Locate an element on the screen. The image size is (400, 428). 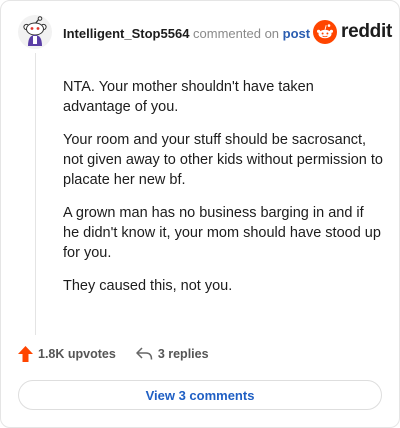
reddit-logo-icon is located at coordinates (325, 32).